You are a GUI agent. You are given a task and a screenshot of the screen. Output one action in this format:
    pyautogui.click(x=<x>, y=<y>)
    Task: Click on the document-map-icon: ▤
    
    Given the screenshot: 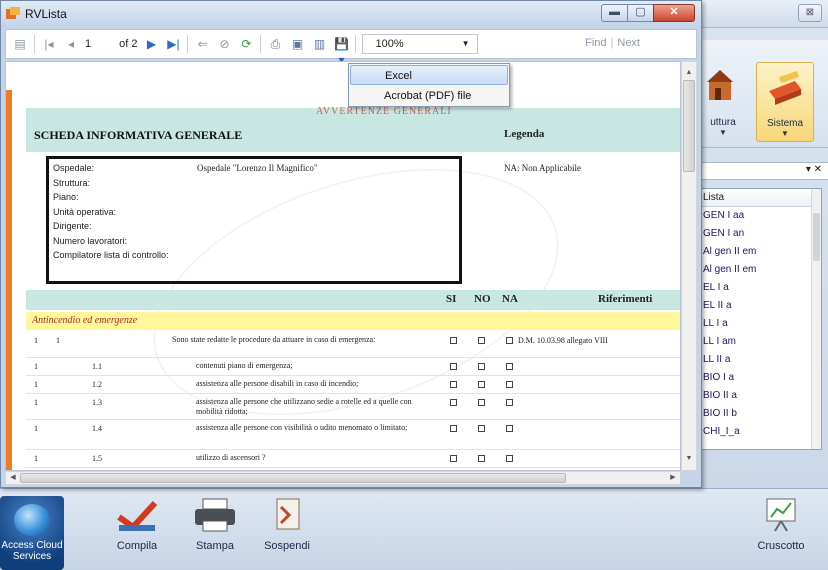 What is the action you would take?
    pyautogui.click(x=20, y=44)
    